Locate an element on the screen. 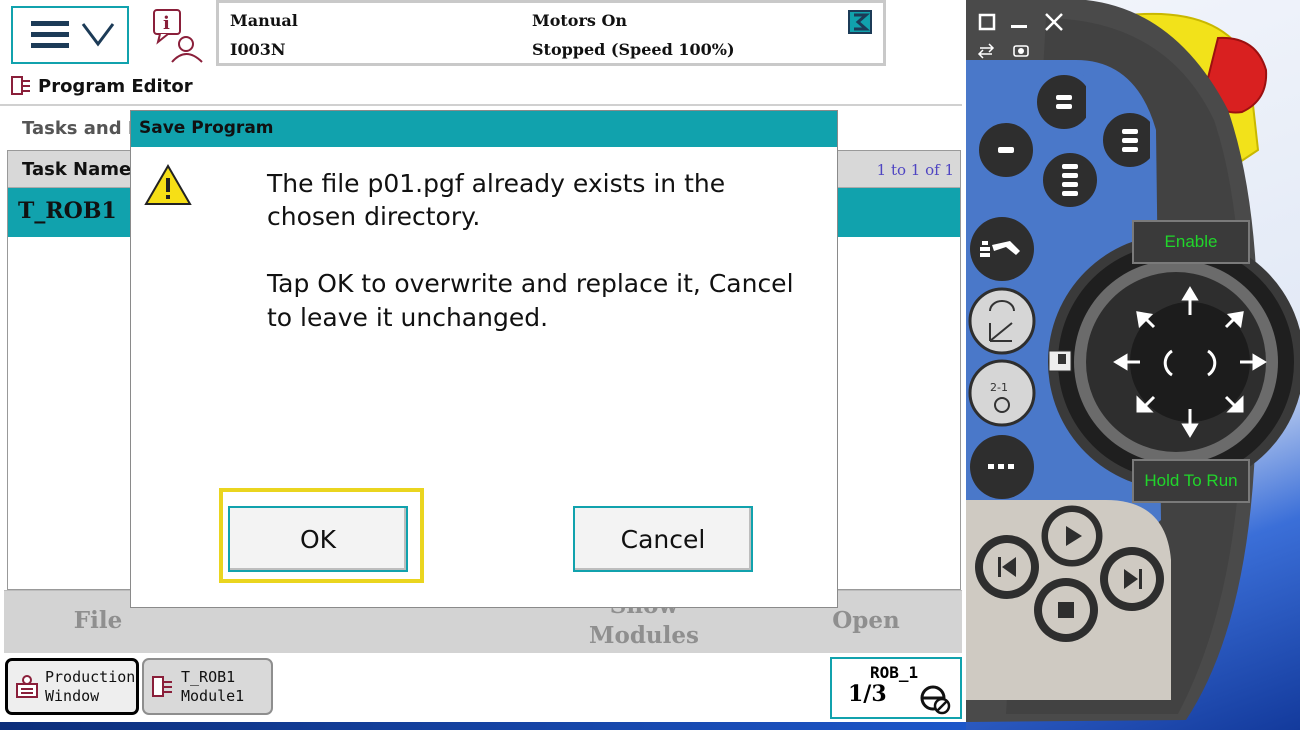 The width and height of the screenshot is (1300, 730). motors-state: Motors On is located at coordinates (580, 20).